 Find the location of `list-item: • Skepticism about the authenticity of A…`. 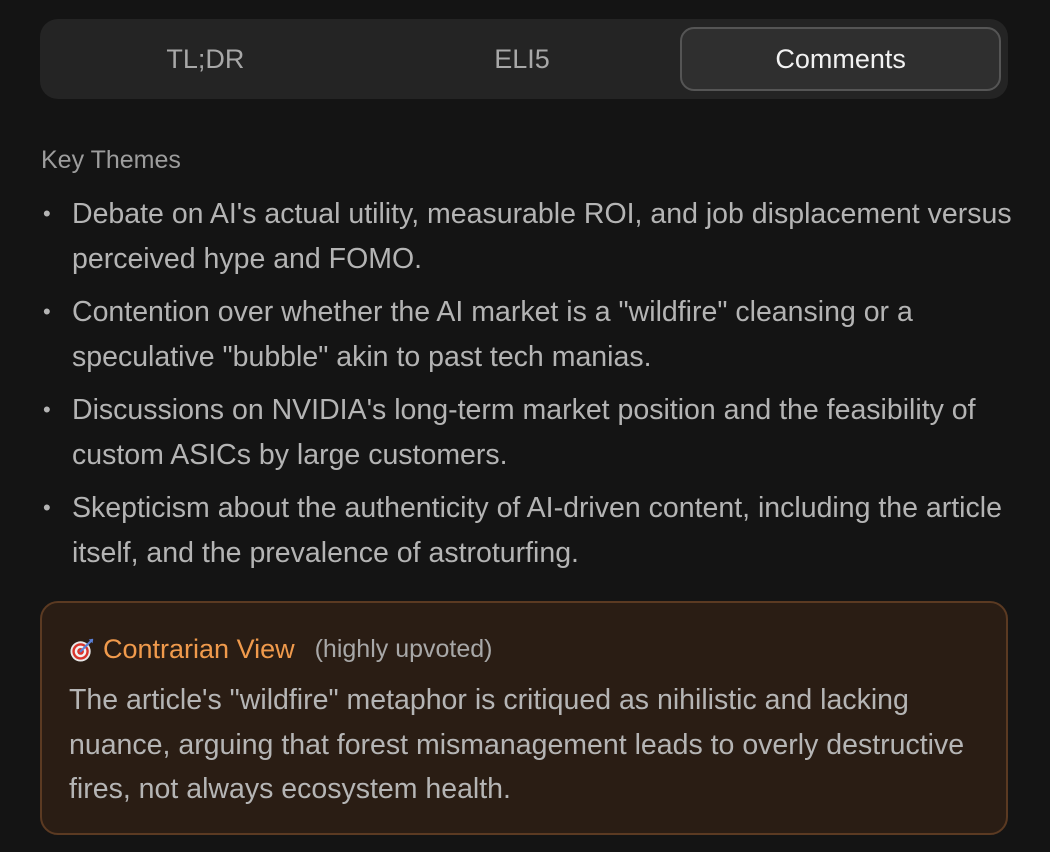

list-item: • Skepticism about the authenticity of A… is located at coordinates (527, 530).